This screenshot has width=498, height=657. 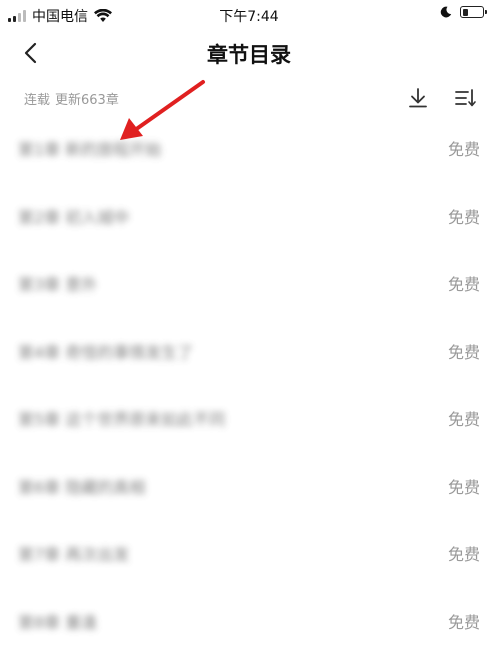 I want to click on sort-icon, so click(x=465, y=98).